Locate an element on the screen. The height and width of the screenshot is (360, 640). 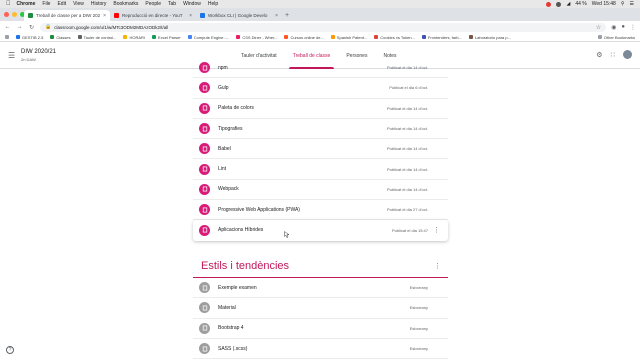
browser-tab: Treball de classe per a DIW 2020 × is located at coordinates (67, 15).